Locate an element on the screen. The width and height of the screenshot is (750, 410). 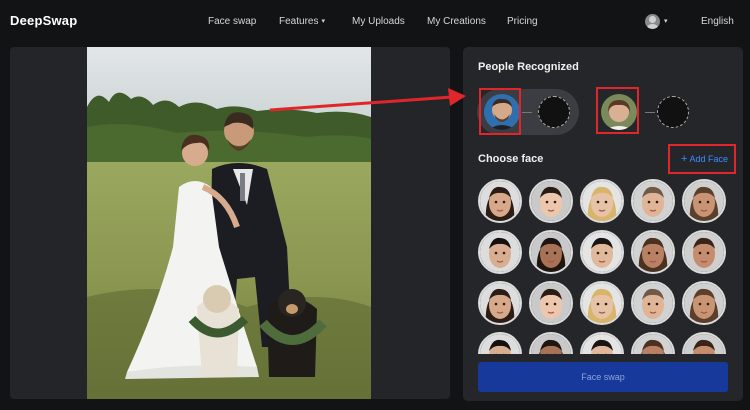
nav-item-pricing: Pricing is located at coordinates (522, 21).